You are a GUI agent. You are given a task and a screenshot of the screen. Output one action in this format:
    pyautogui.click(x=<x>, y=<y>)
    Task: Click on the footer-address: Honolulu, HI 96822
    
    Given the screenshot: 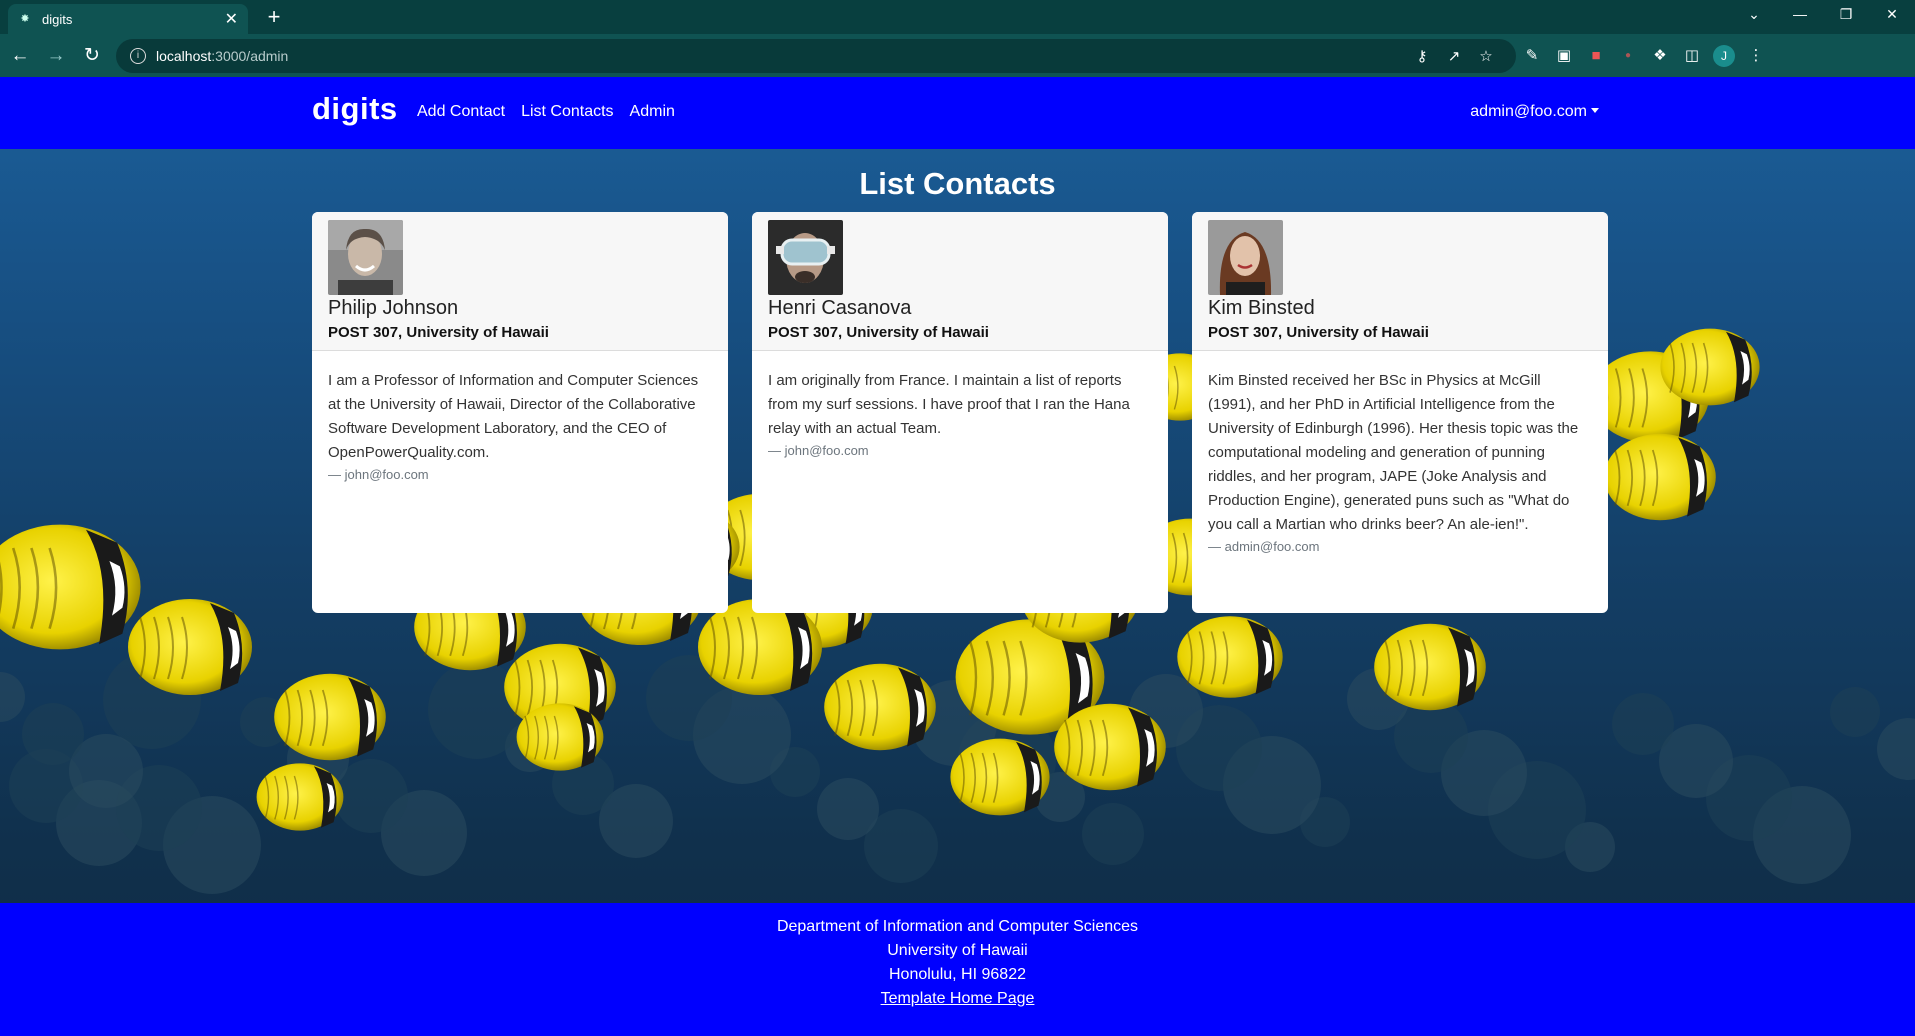 What is the action you would take?
    pyautogui.click(x=957, y=974)
    